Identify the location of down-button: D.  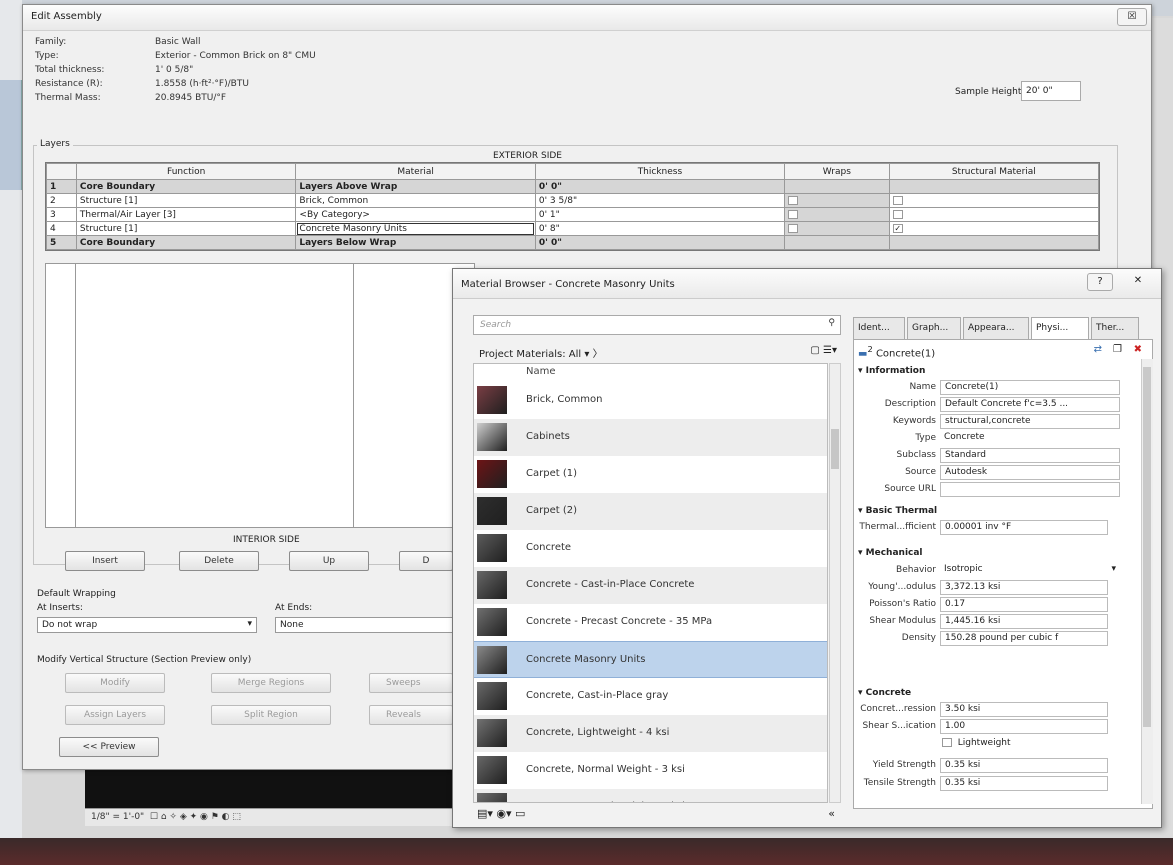
(426, 561).